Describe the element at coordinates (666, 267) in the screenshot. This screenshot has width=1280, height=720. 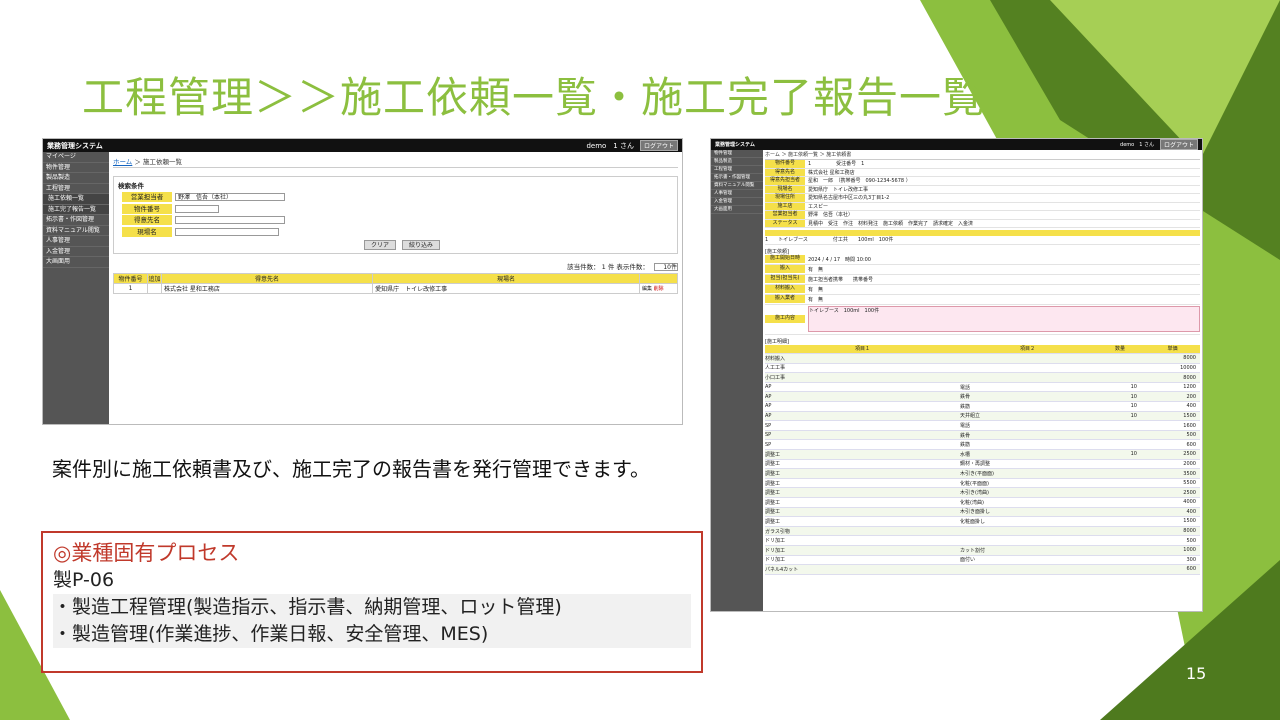
I see `per-page-select: 10件` at that location.